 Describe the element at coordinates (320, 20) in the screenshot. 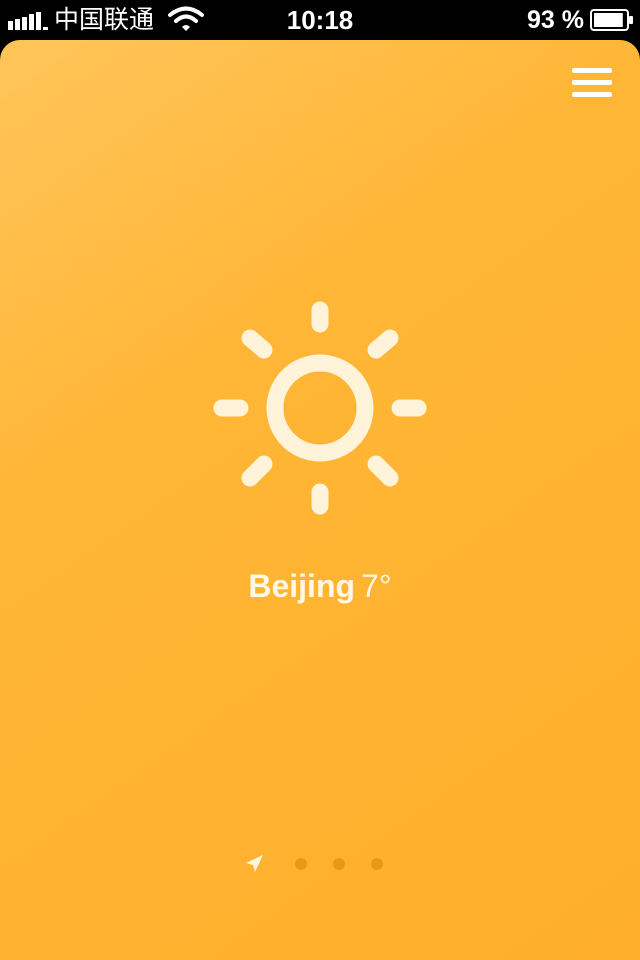

I see `status-bar: 中国联通 10:18 93 %` at that location.